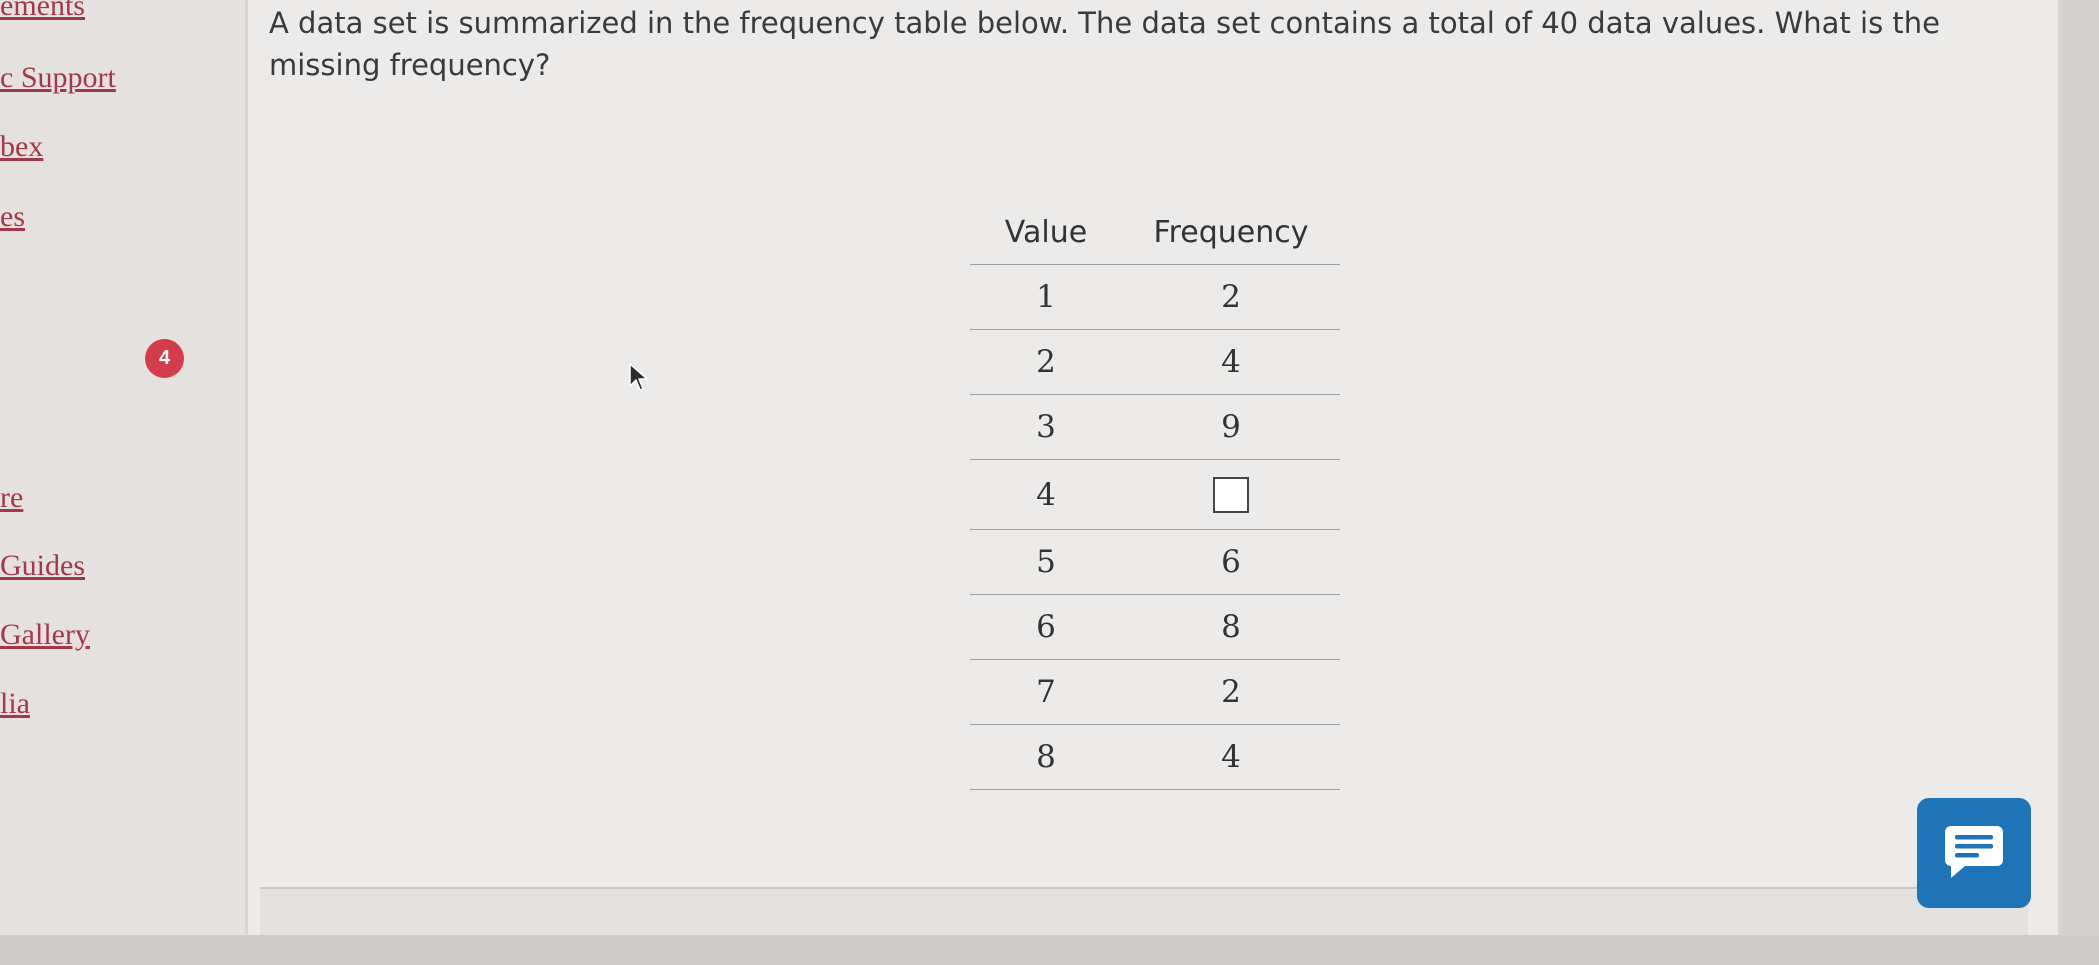 The image size is (2099, 965). Describe the element at coordinates (1155, 562) in the screenshot. I see `table-row: 5 6` at that location.